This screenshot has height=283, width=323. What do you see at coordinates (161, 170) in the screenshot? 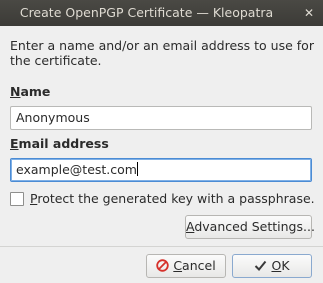
I see `email-field: example@test.com` at bounding box center [161, 170].